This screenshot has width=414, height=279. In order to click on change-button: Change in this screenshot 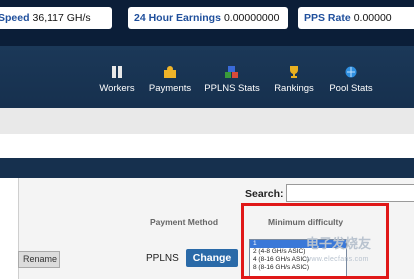, I will do `click(212, 258)`.